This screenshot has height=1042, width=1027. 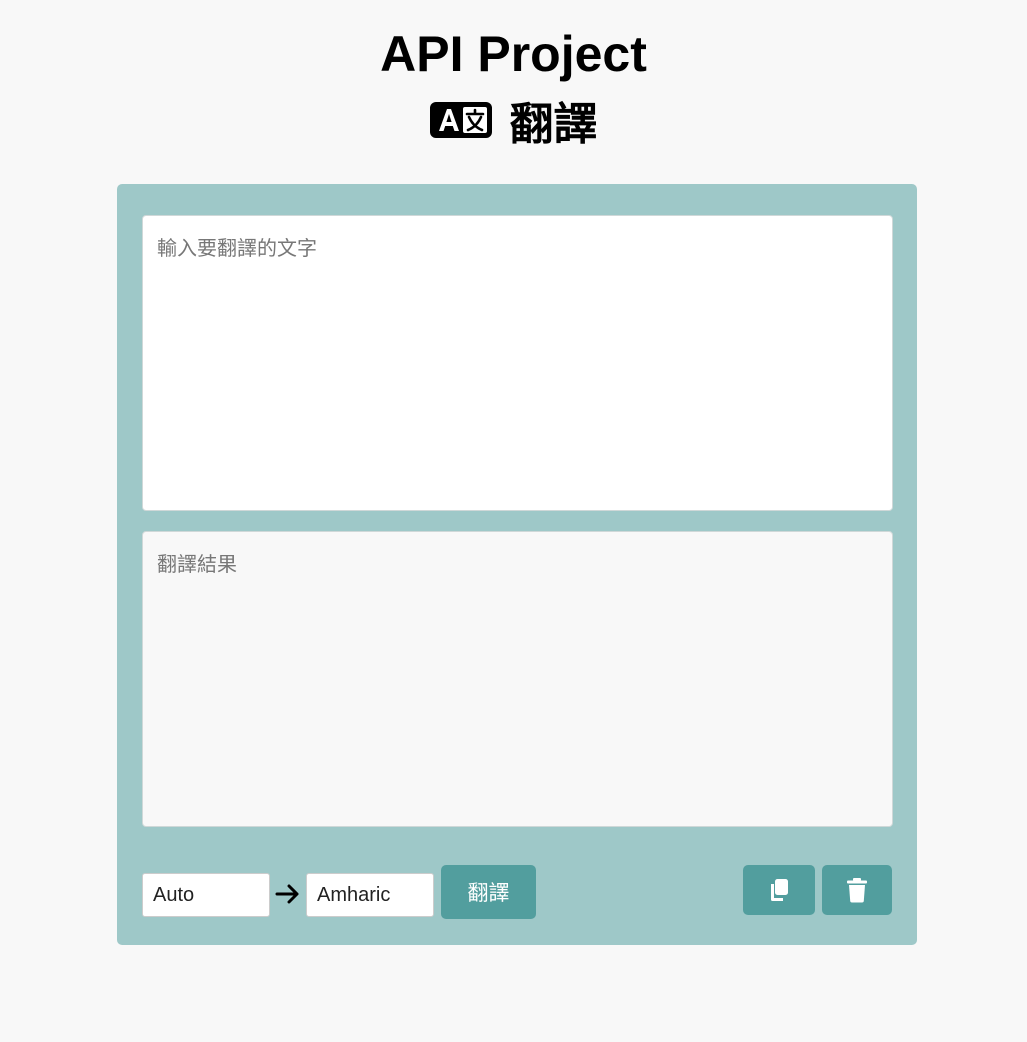 I want to click on copy-button, so click(x=779, y=890).